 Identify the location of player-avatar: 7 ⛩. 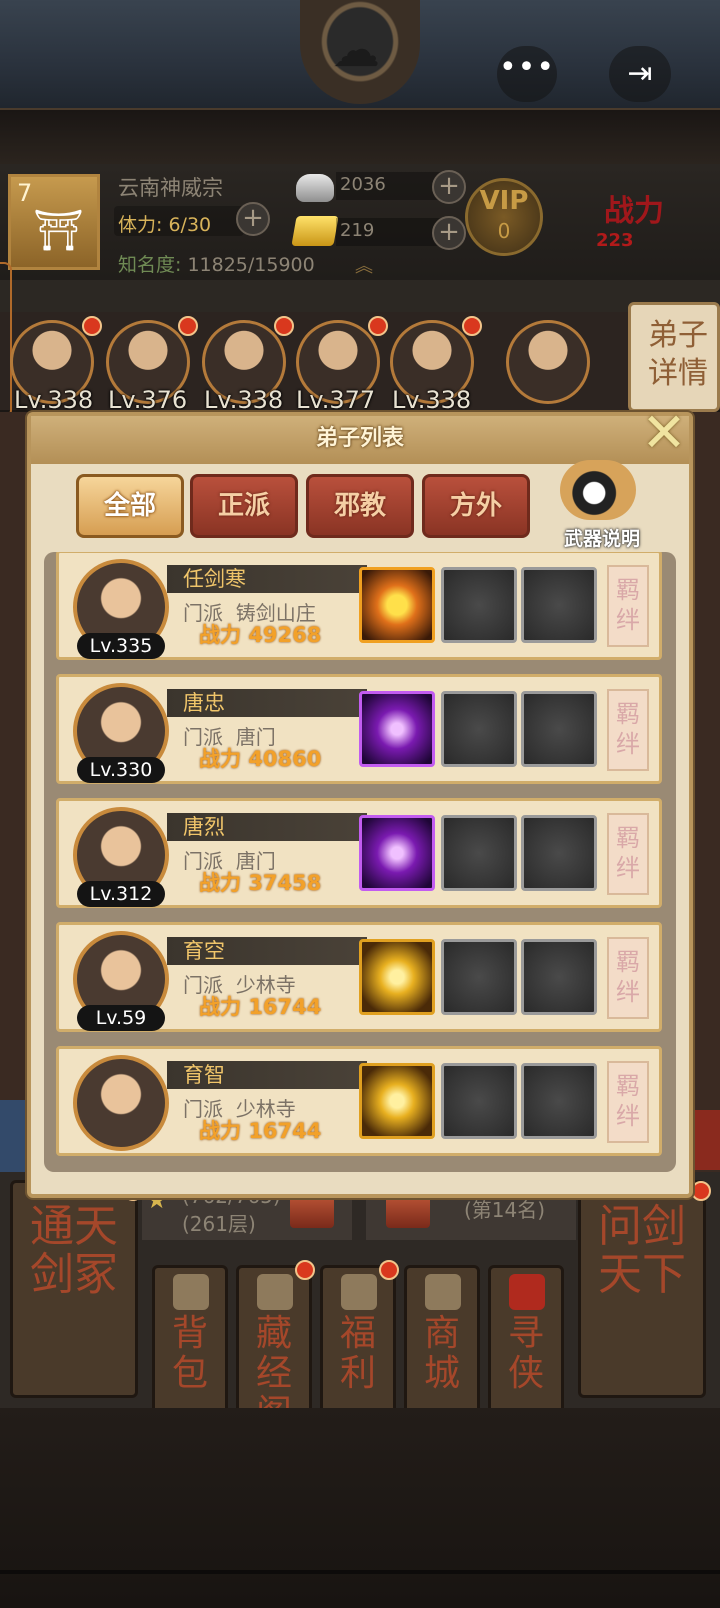
(54, 222).